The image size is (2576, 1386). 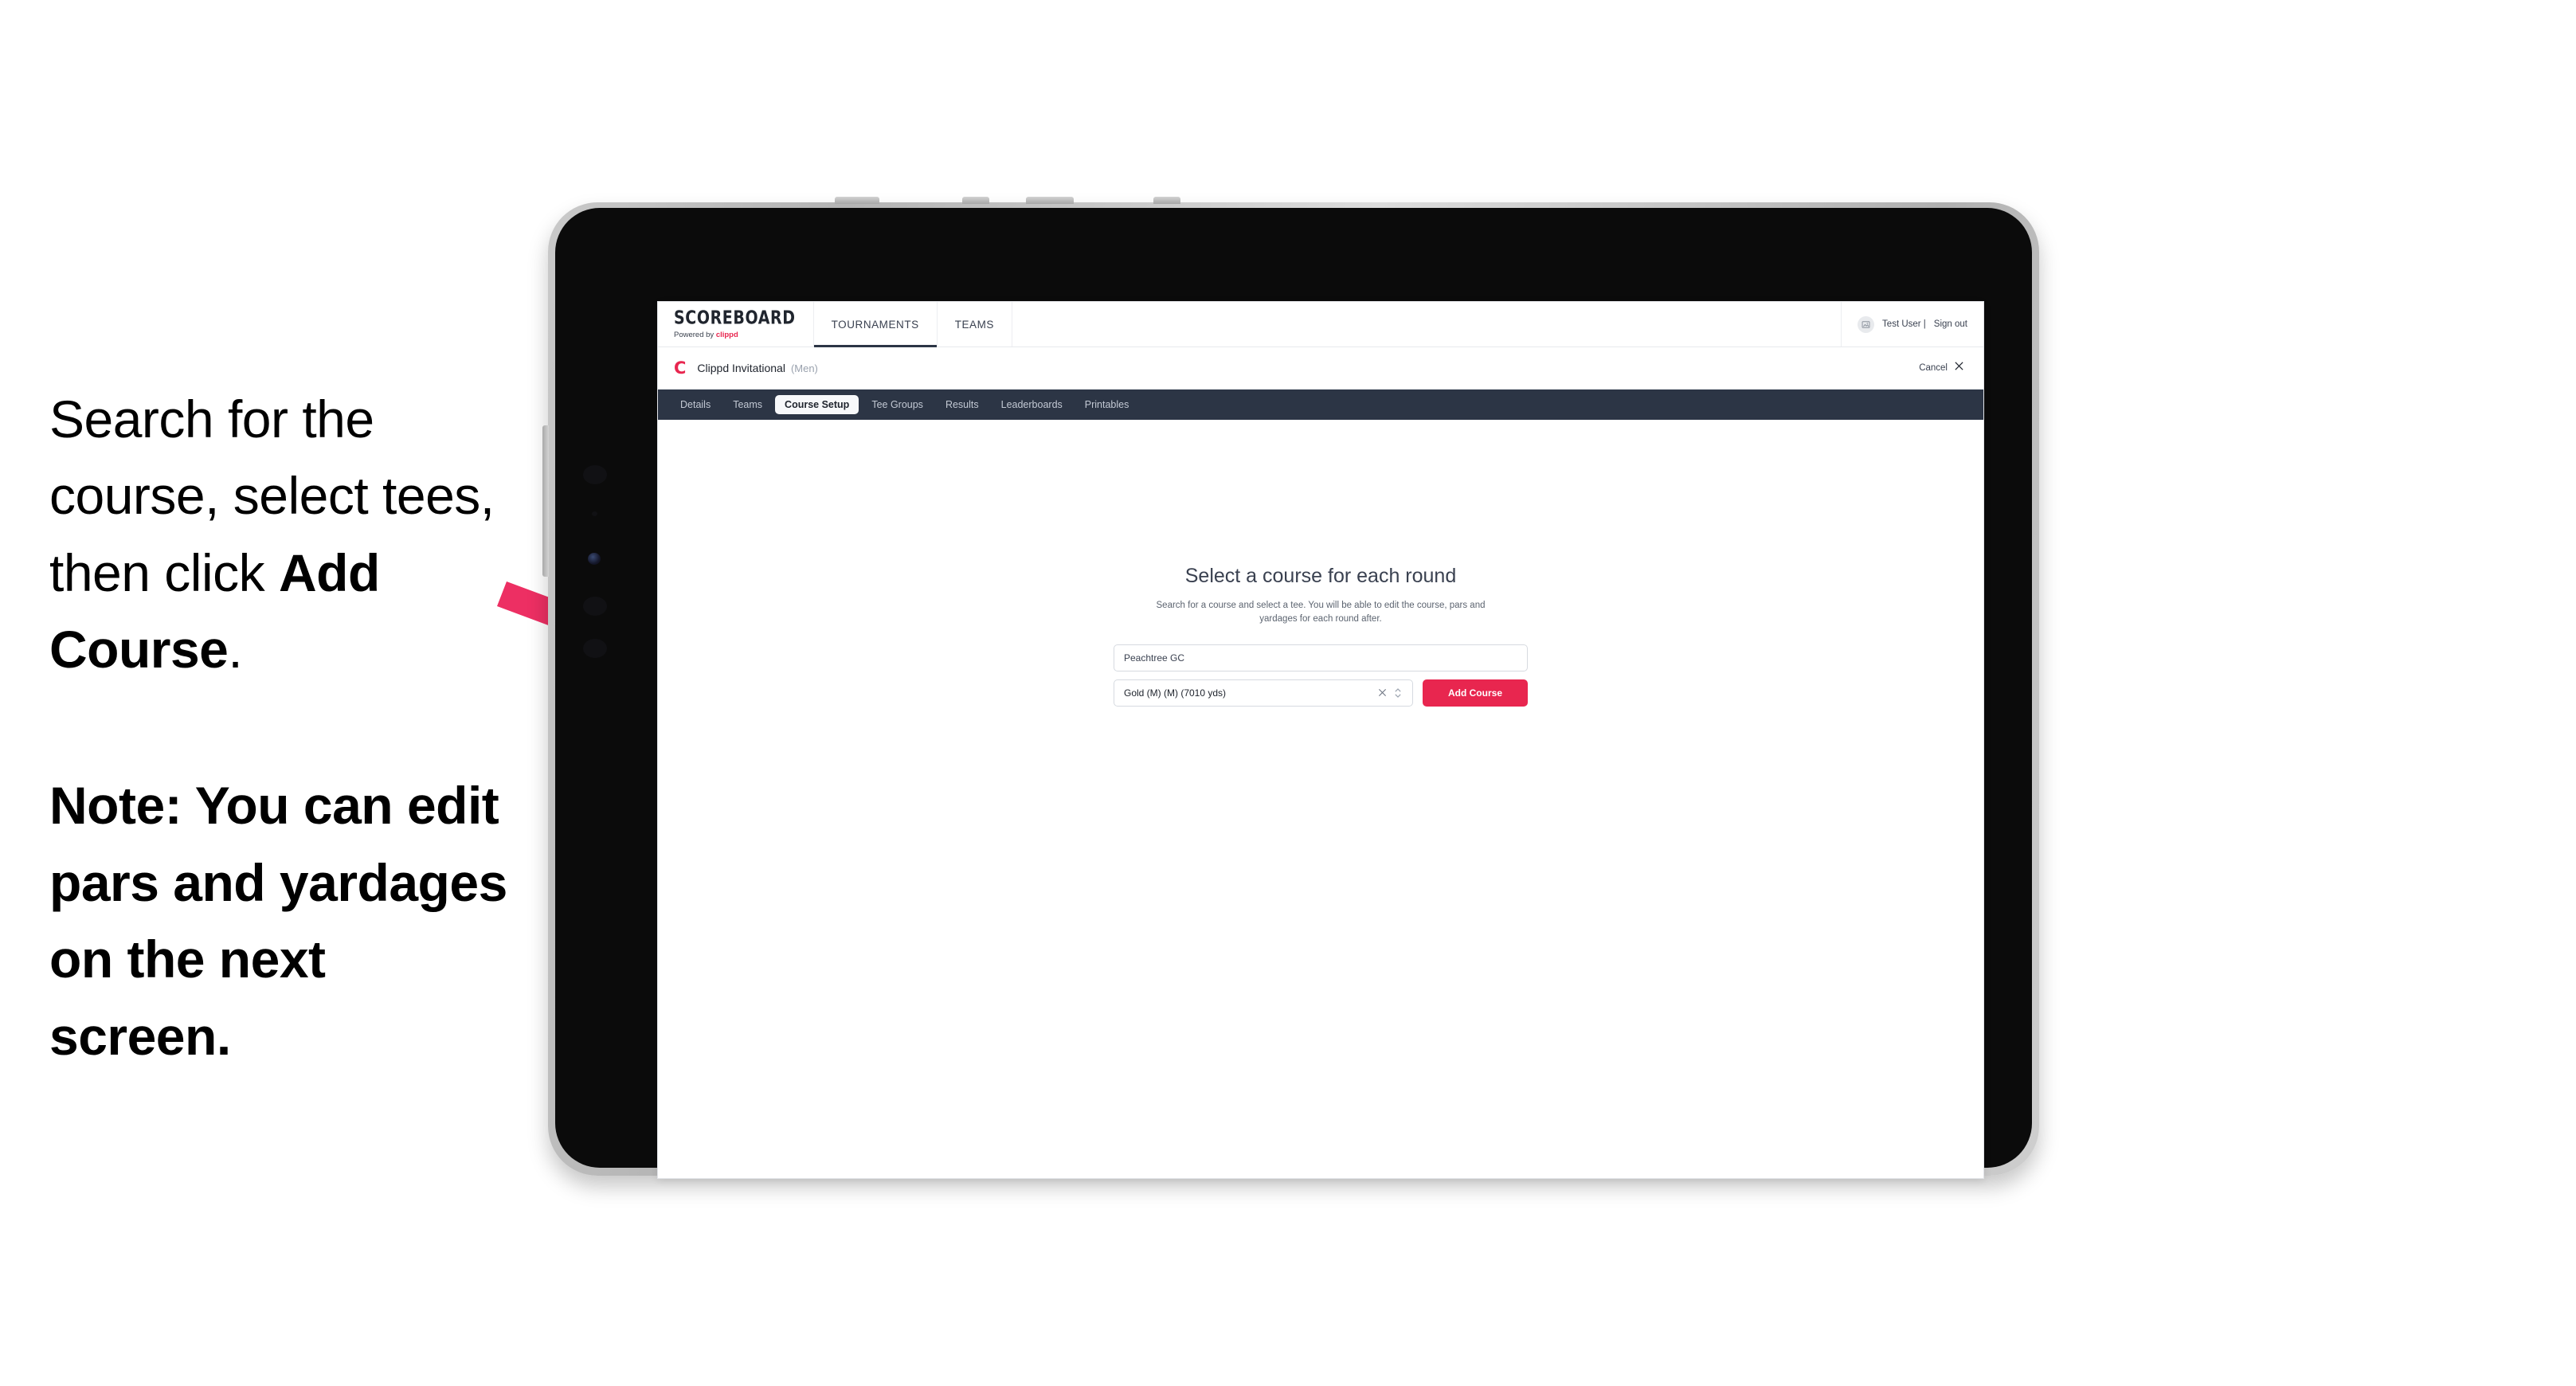 What do you see at coordinates (897, 404) in the screenshot?
I see `subnav-item-tee-groups: Tee Groups` at bounding box center [897, 404].